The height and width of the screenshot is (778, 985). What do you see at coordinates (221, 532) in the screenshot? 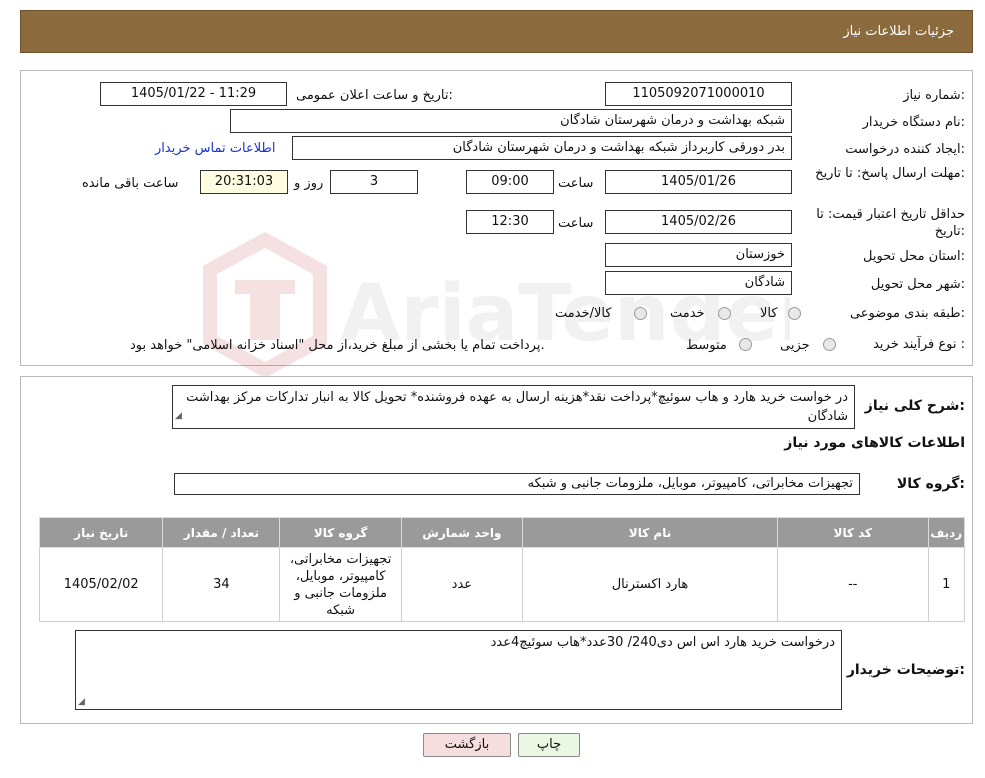
I see `header-quantity: تعداد / مقدار` at bounding box center [221, 532].